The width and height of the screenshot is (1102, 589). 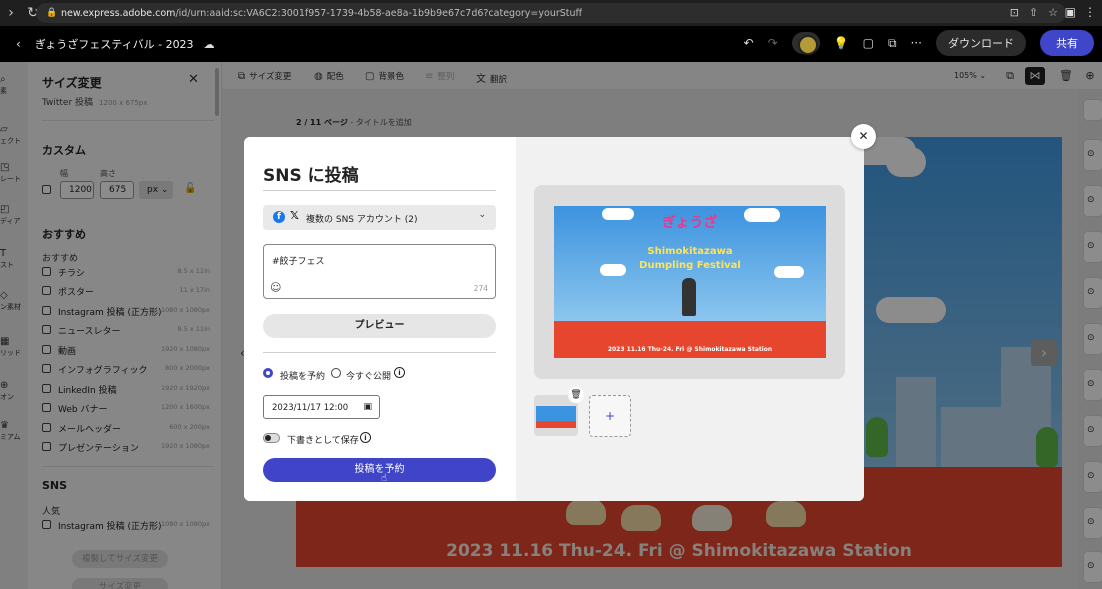 I want to click on publish-now-label: 今すぐ公開, so click(x=369, y=377).